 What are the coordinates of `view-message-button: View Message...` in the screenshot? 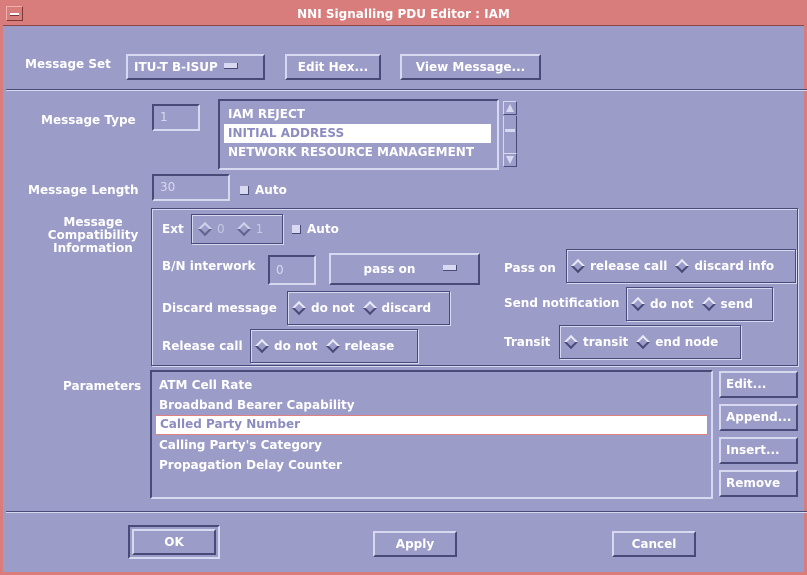 It's located at (470, 67).